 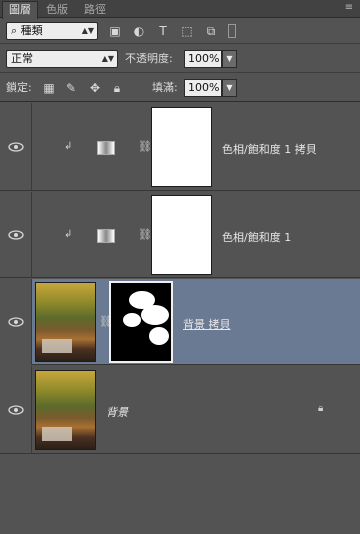 I want to click on layer-name: 色相/飽和度 1 拷貝, so click(x=269, y=149).